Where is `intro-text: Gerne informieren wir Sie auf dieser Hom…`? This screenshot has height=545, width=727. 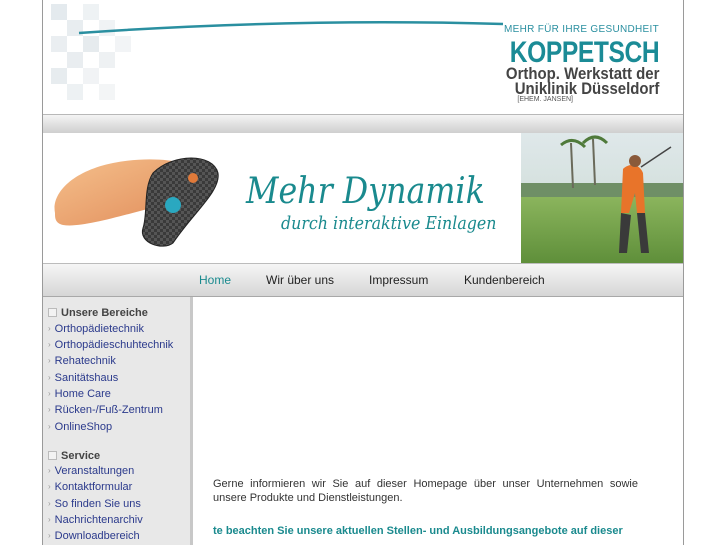
intro-text: Gerne informieren wir Sie auf dieser Hom… is located at coordinates (425, 491).